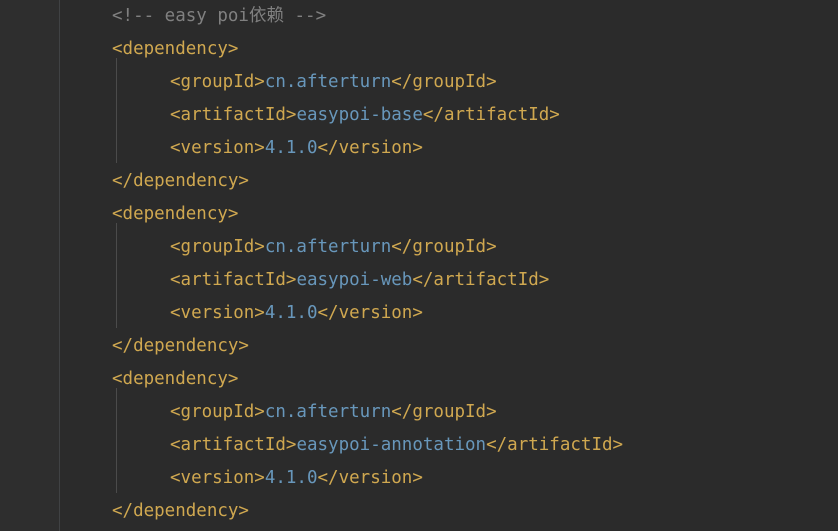 The image size is (838, 531). I want to click on code-token-value: easypoi-base, so click(359, 115).